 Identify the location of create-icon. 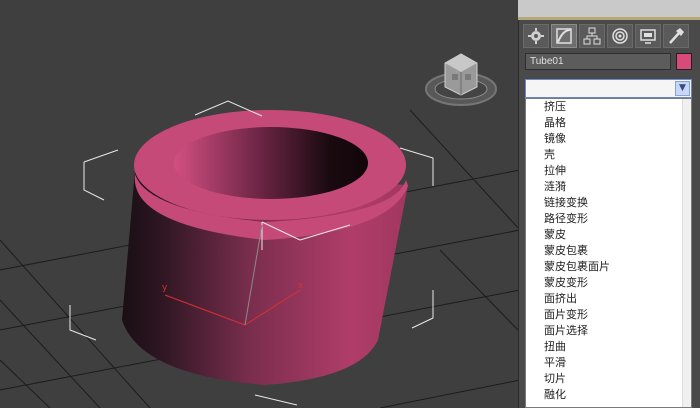
(536, 36).